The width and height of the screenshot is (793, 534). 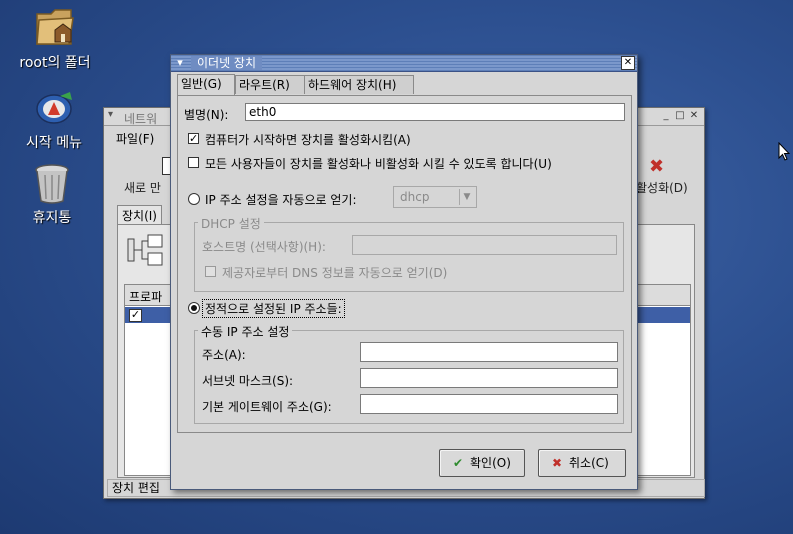 I want to click on toolbar-new-label: 새로 만, so click(x=142, y=187).